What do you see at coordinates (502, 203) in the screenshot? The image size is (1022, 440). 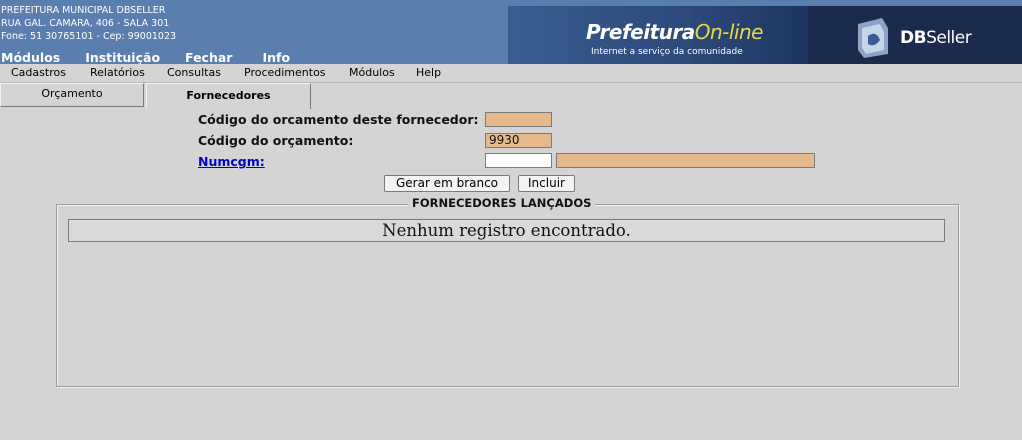 I see `fornecedores-legend: FORNECEDORES LANÇADOS` at bounding box center [502, 203].